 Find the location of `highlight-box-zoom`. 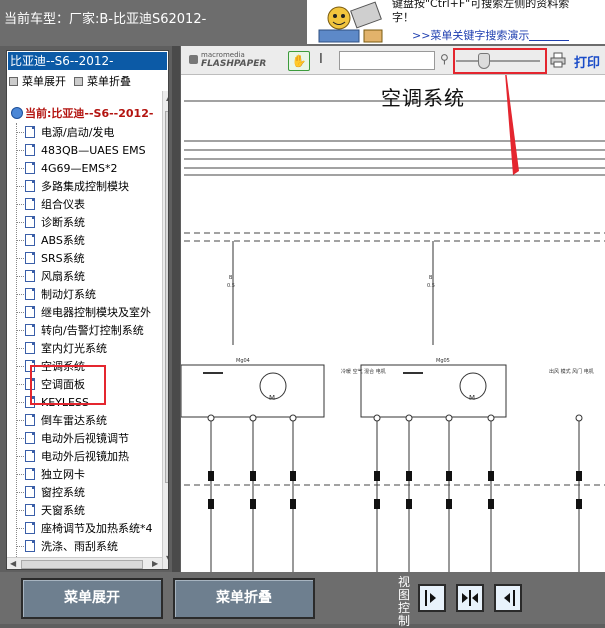

highlight-box-zoom is located at coordinates (500, 61).